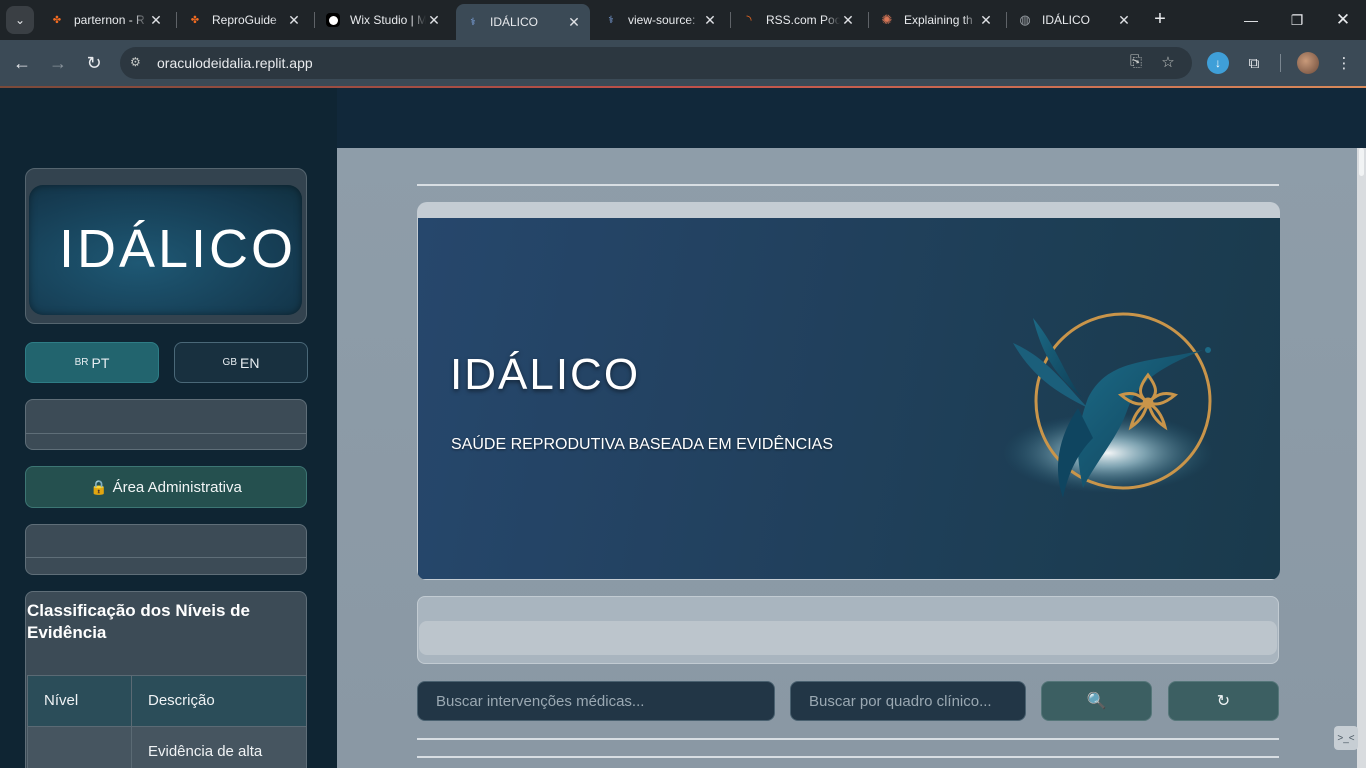 The image size is (1366, 768). What do you see at coordinates (851, 118) in the screenshot?
I see `top-header-bar` at bounding box center [851, 118].